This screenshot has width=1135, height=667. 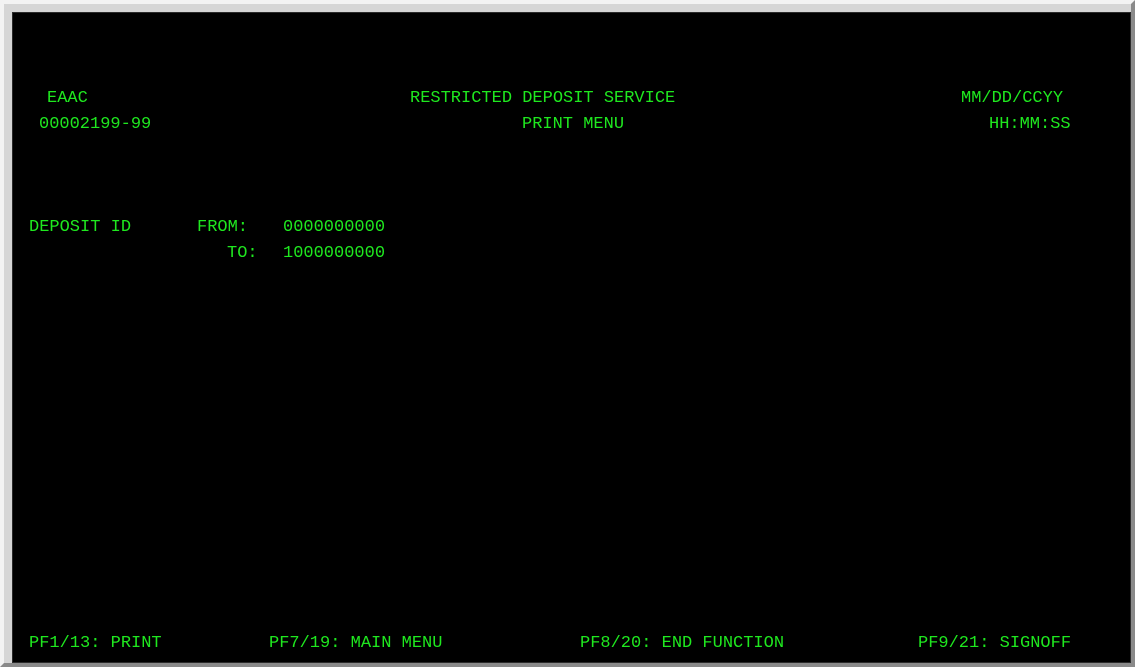 I want to click on deposit-id-from-field: 0000000000, so click(x=334, y=227).